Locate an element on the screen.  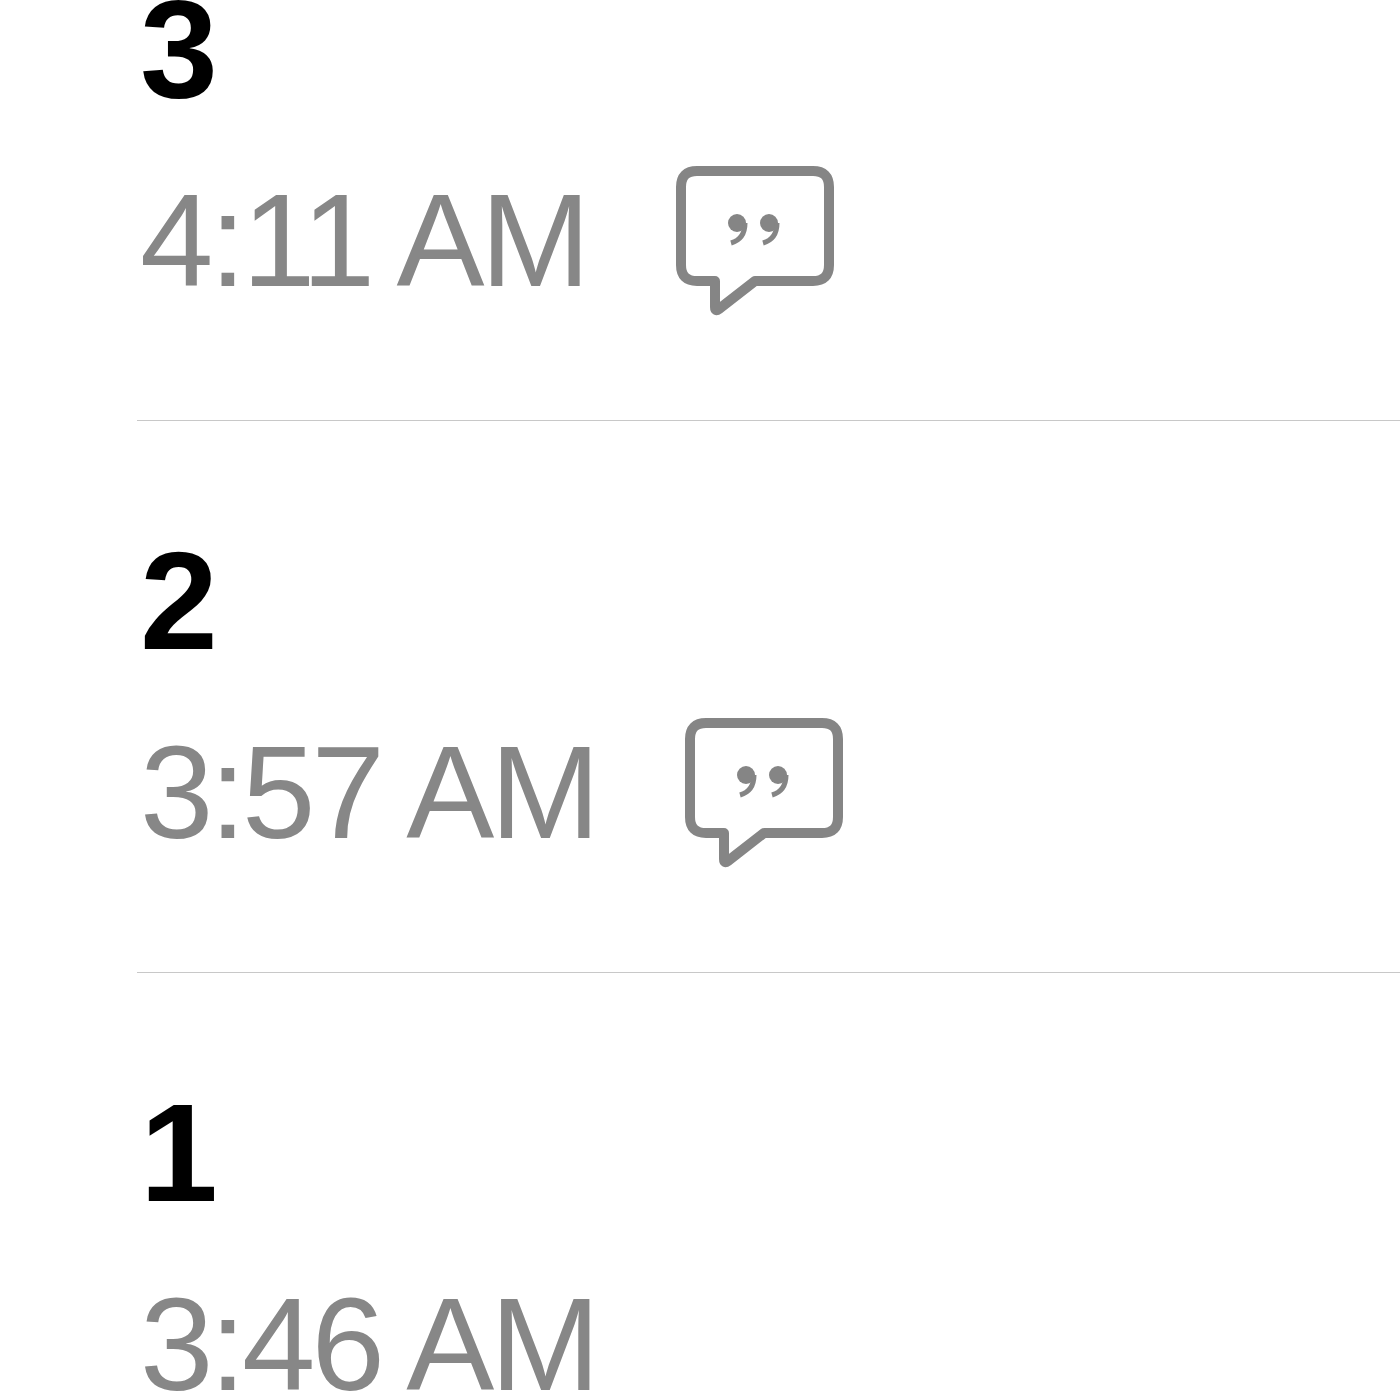
entry-number: 1 is located at coordinates (178, 1153).